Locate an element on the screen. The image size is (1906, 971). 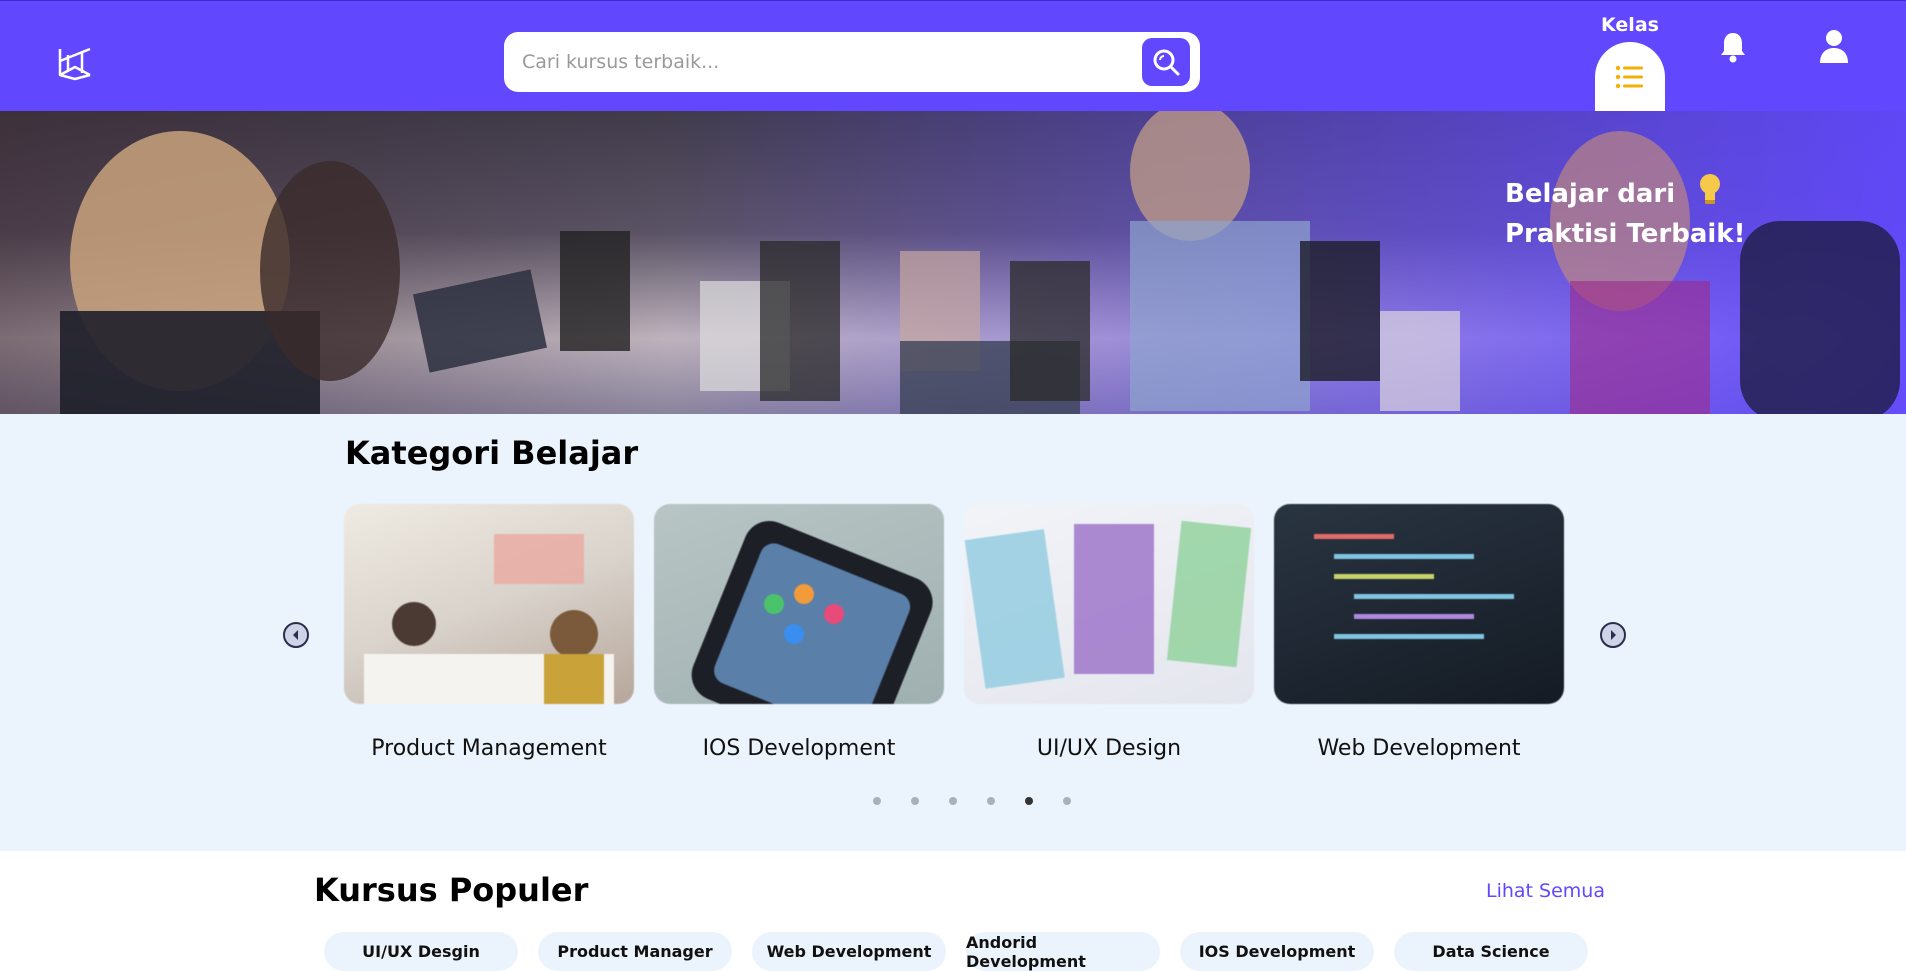
search-button is located at coordinates (1166, 62).